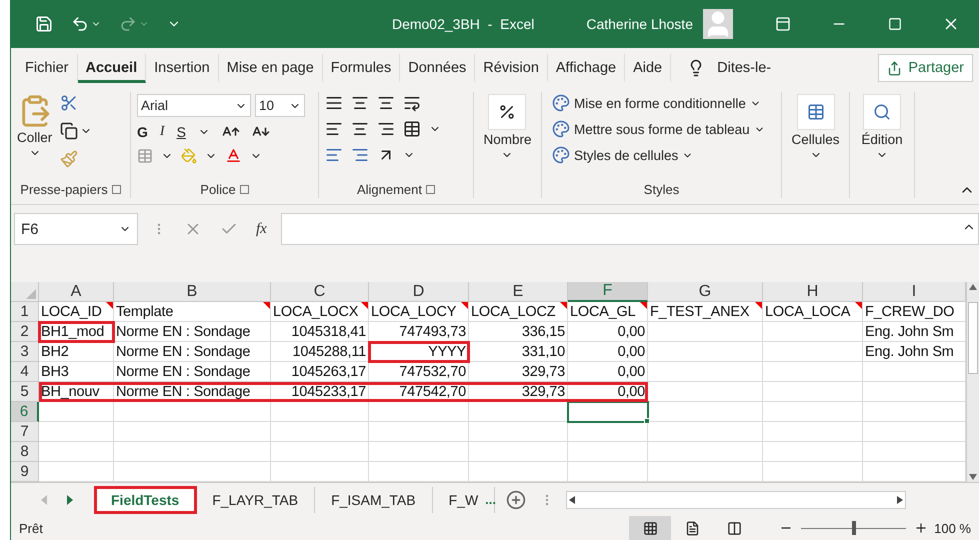  What do you see at coordinates (194, 105) in the screenshot?
I see `font-name-field: Arial` at bounding box center [194, 105].